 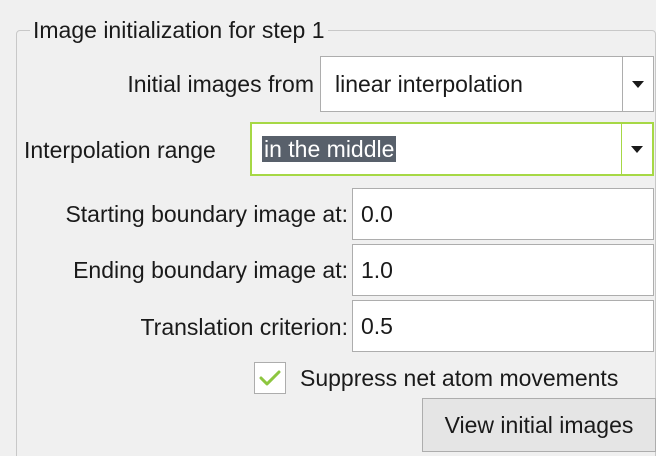 What do you see at coordinates (220, 84) in the screenshot?
I see `initial-images-label: Initial images from` at bounding box center [220, 84].